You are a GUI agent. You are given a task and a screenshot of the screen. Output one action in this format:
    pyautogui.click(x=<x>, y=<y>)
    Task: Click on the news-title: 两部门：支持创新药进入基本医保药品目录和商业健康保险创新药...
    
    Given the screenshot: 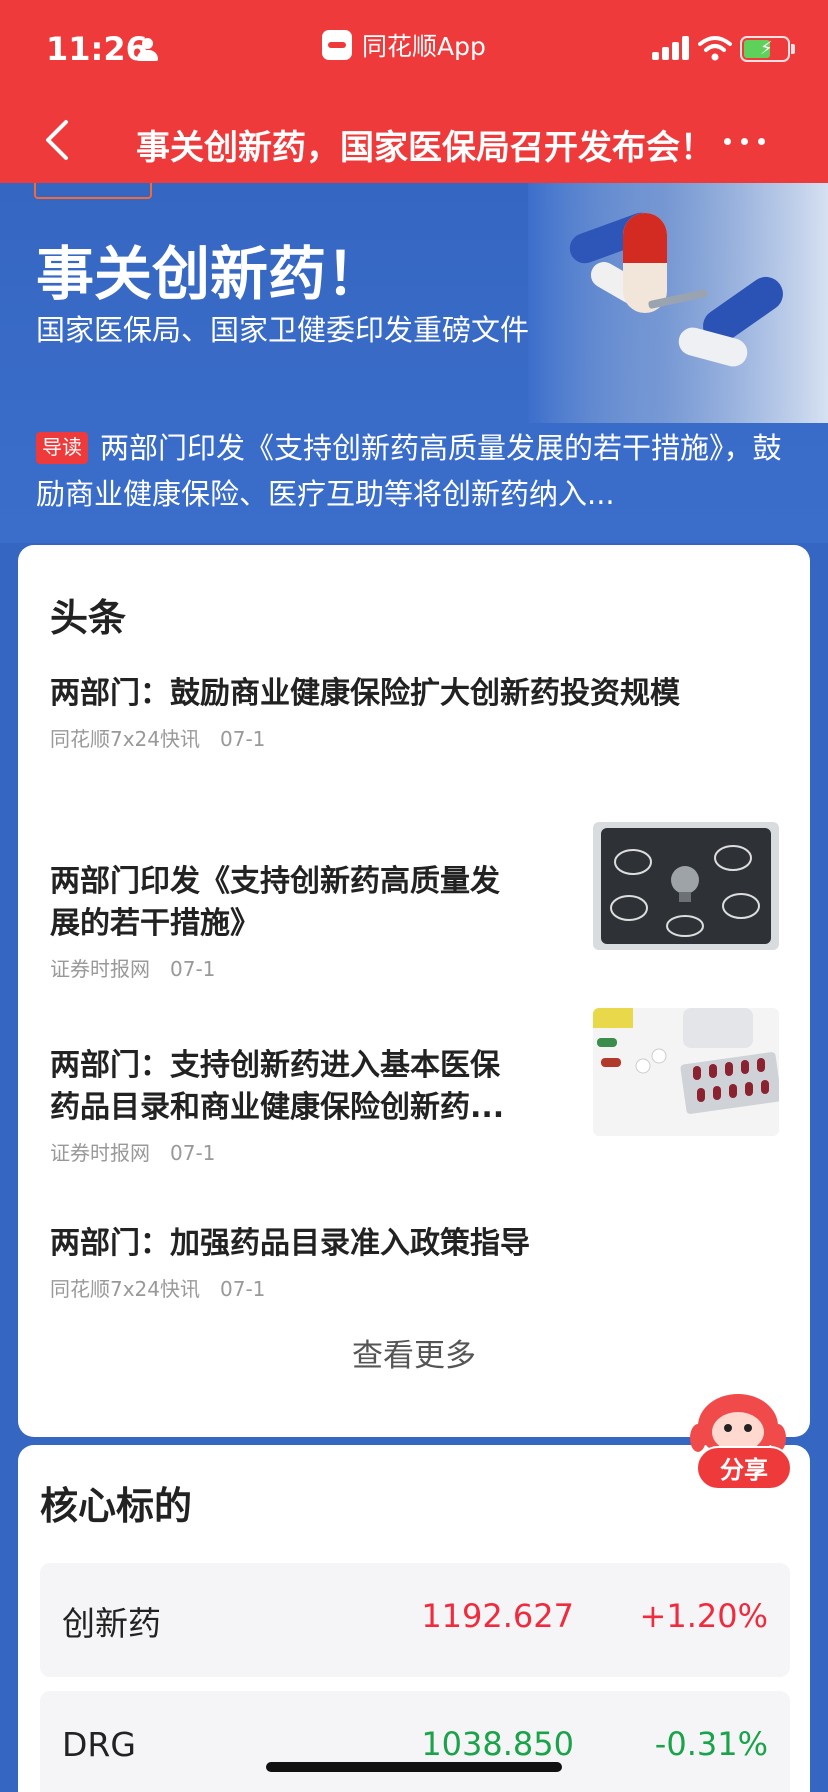 What is the action you would take?
    pyautogui.click(x=277, y=1086)
    